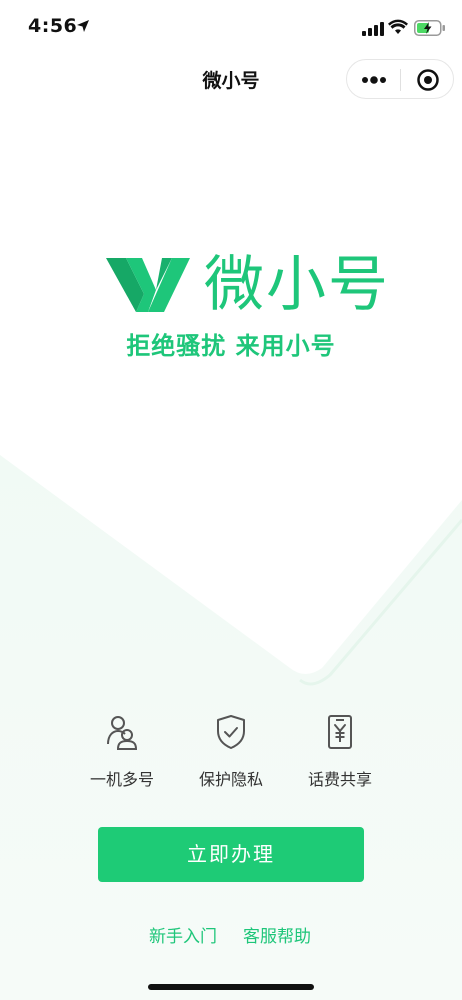 This screenshot has width=462, height=1000. Describe the element at coordinates (230, 779) in the screenshot. I see `feature-label: 保护隐私` at that location.